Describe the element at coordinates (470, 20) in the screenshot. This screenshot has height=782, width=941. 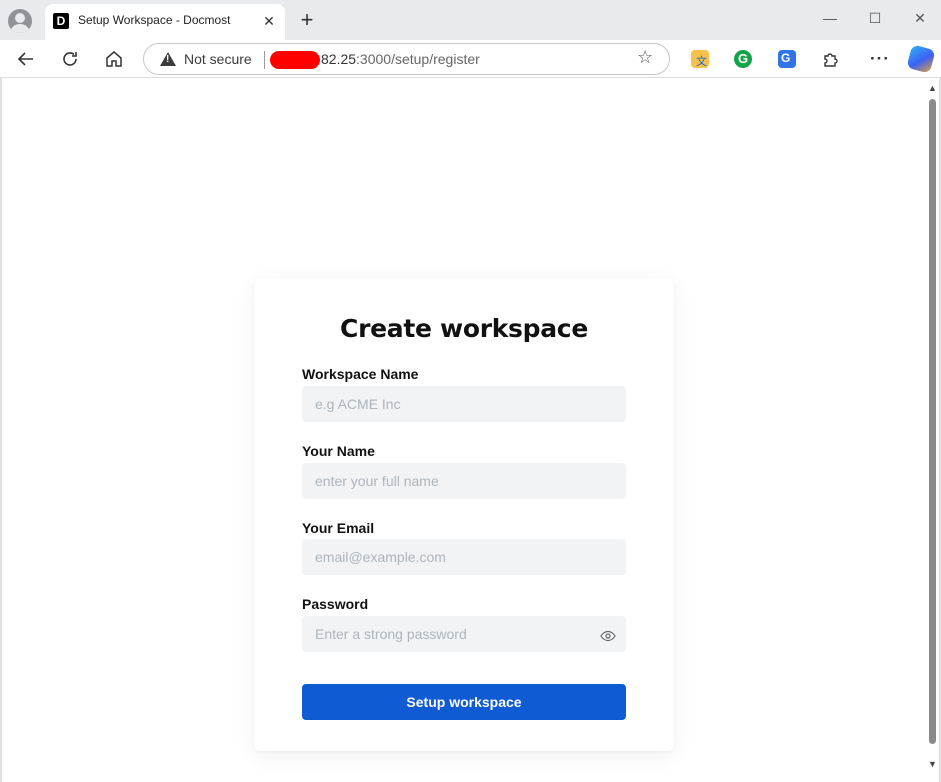
I see `tab-strip: D Setup Workspace - Docmost ✕ + — ☐ ✕` at that location.